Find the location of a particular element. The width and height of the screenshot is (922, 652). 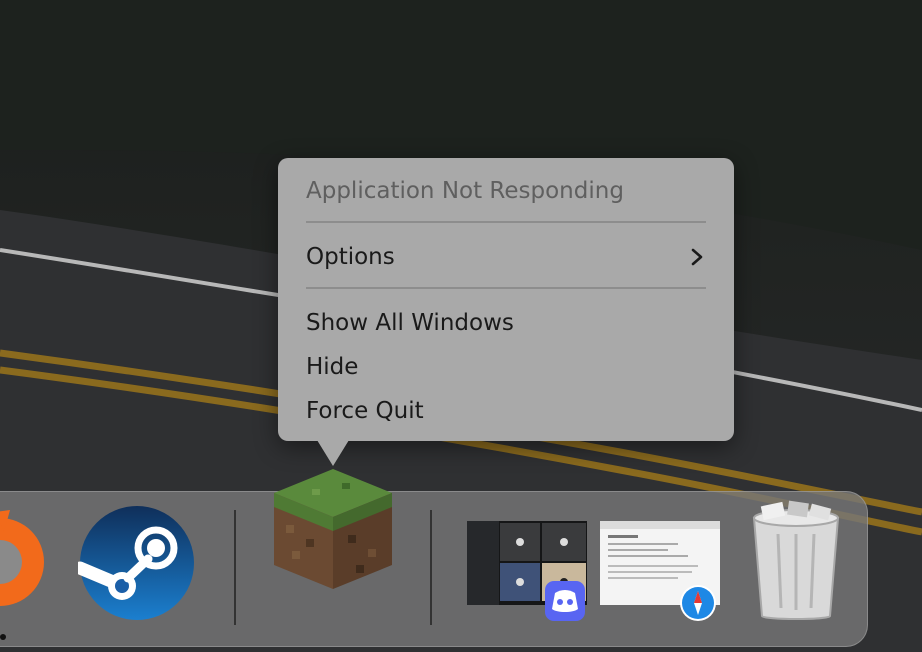

minecraft-icon is located at coordinates (333, 529).